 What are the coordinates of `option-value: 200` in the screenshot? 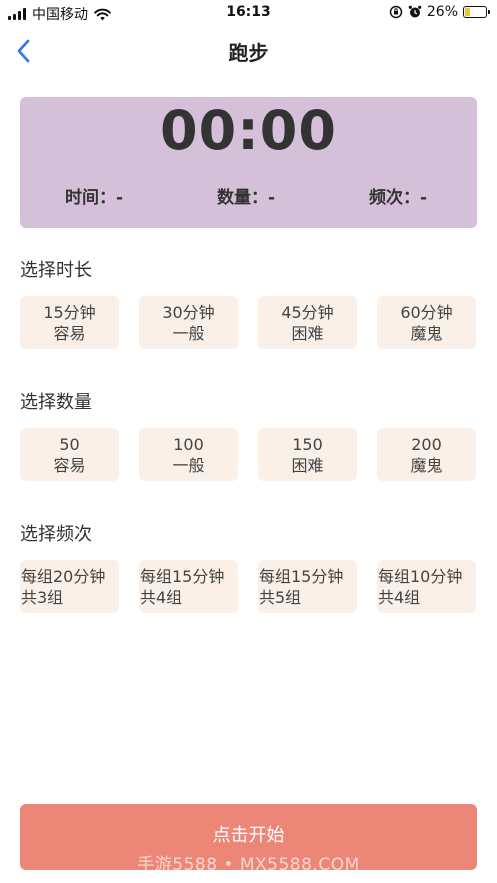 It's located at (426, 444).